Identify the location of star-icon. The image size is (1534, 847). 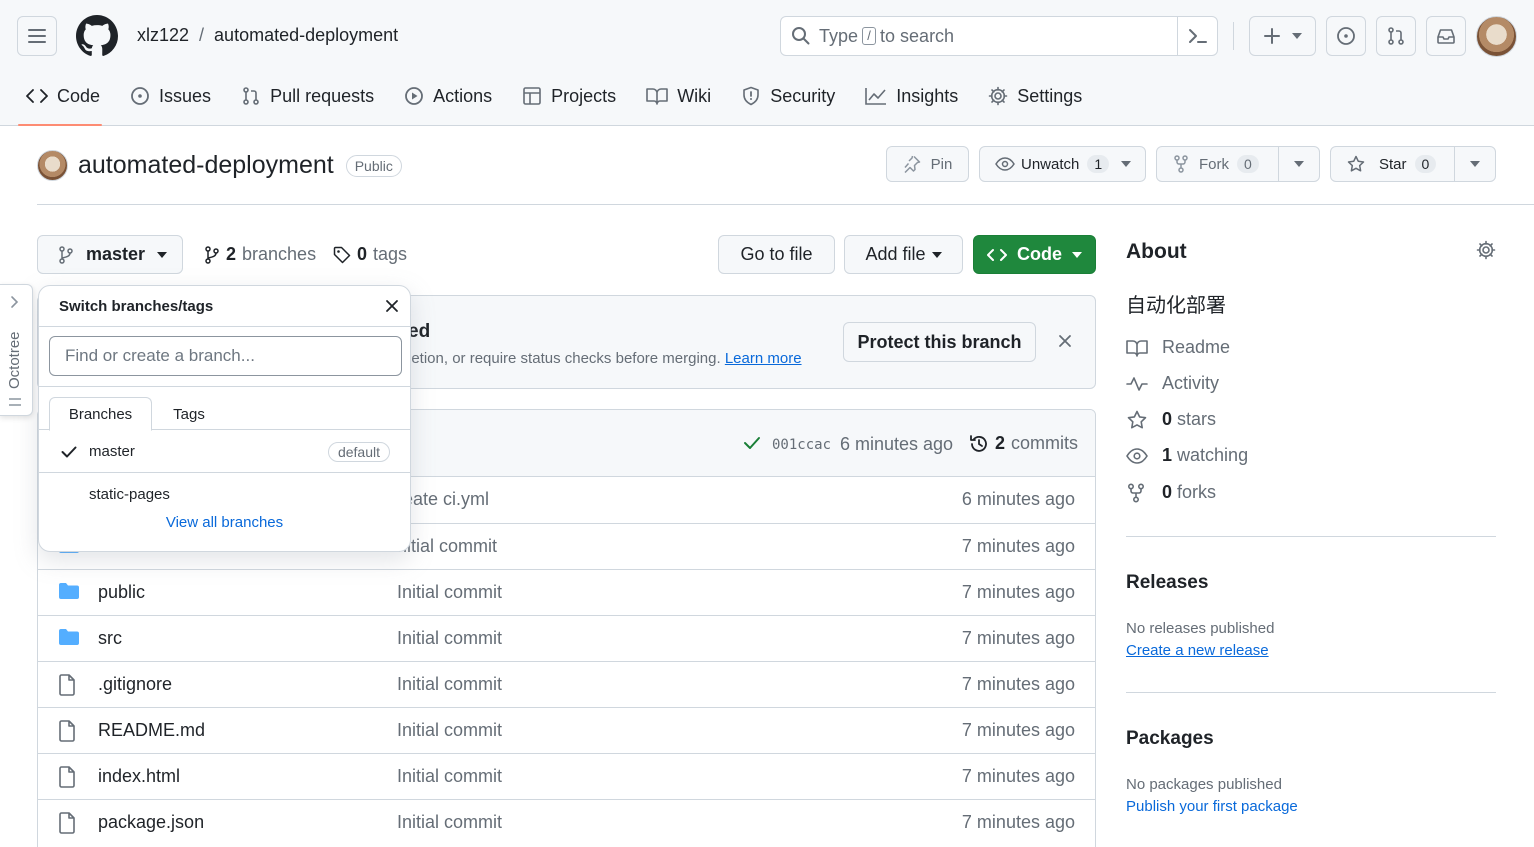
(1137, 419).